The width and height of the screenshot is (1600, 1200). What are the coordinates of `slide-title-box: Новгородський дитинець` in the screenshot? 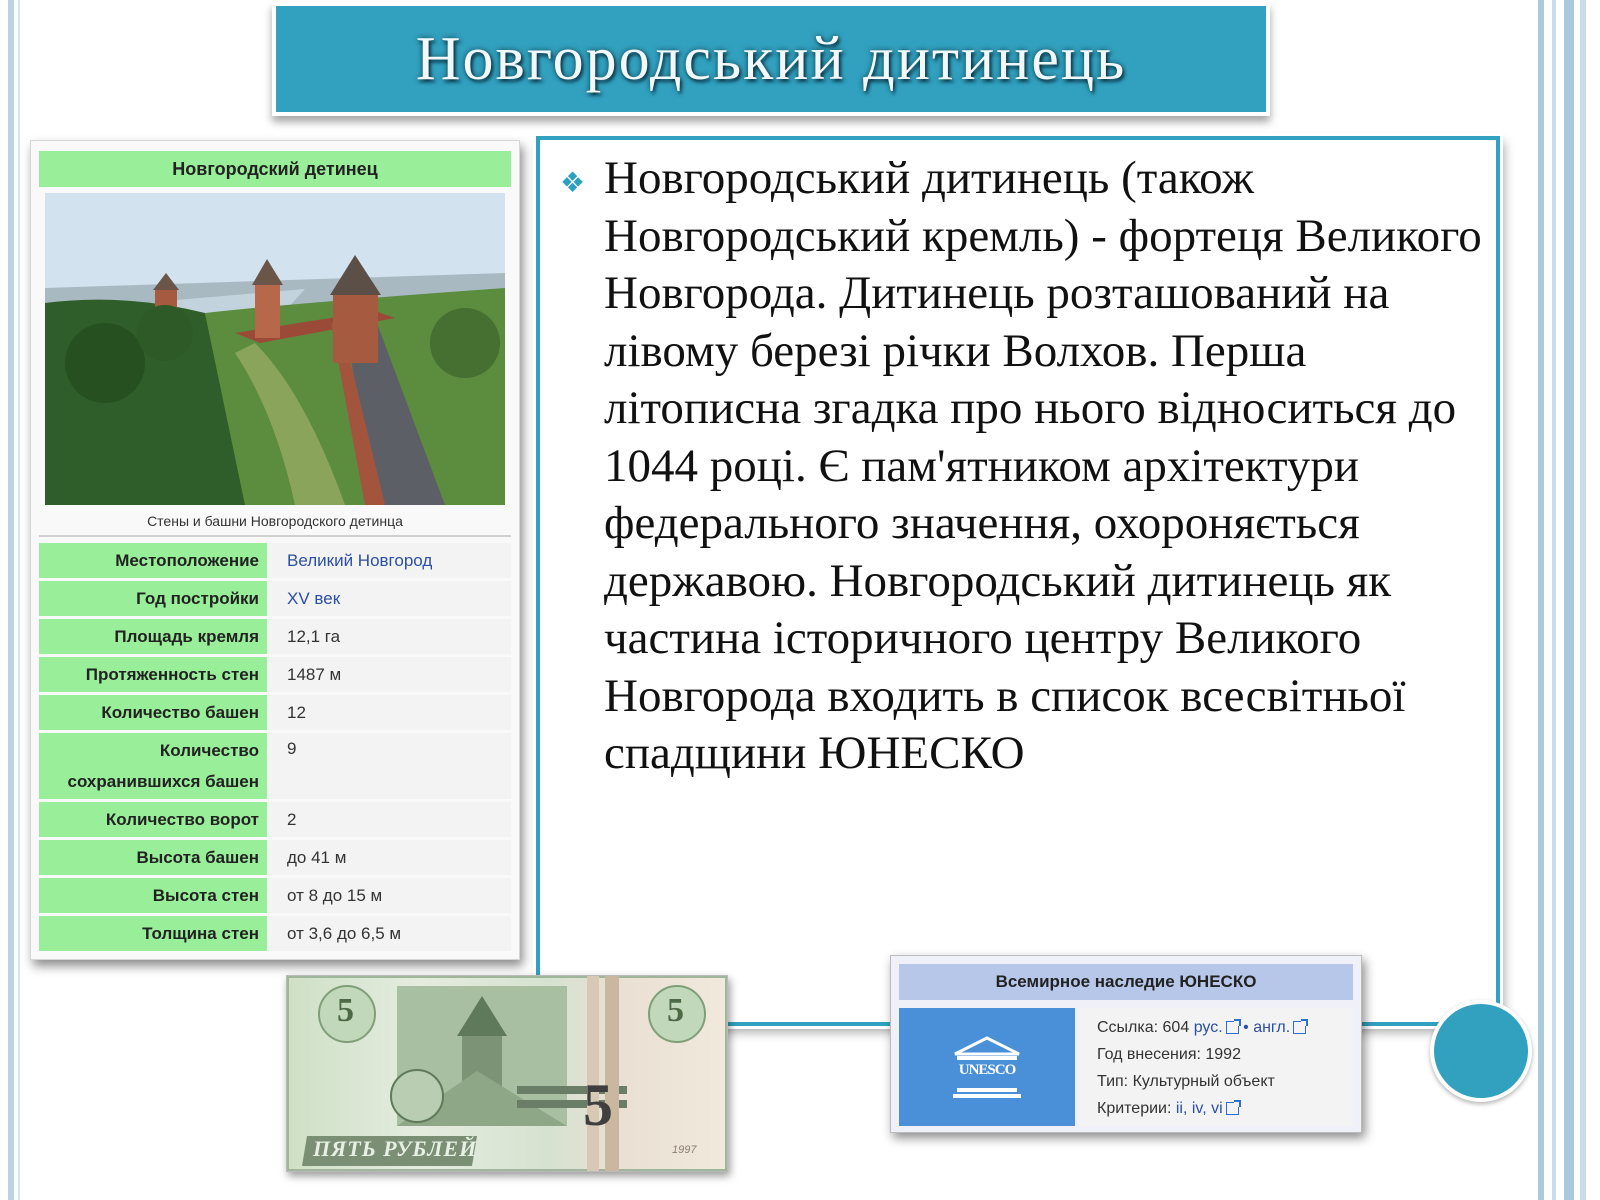 It's located at (771, 59).